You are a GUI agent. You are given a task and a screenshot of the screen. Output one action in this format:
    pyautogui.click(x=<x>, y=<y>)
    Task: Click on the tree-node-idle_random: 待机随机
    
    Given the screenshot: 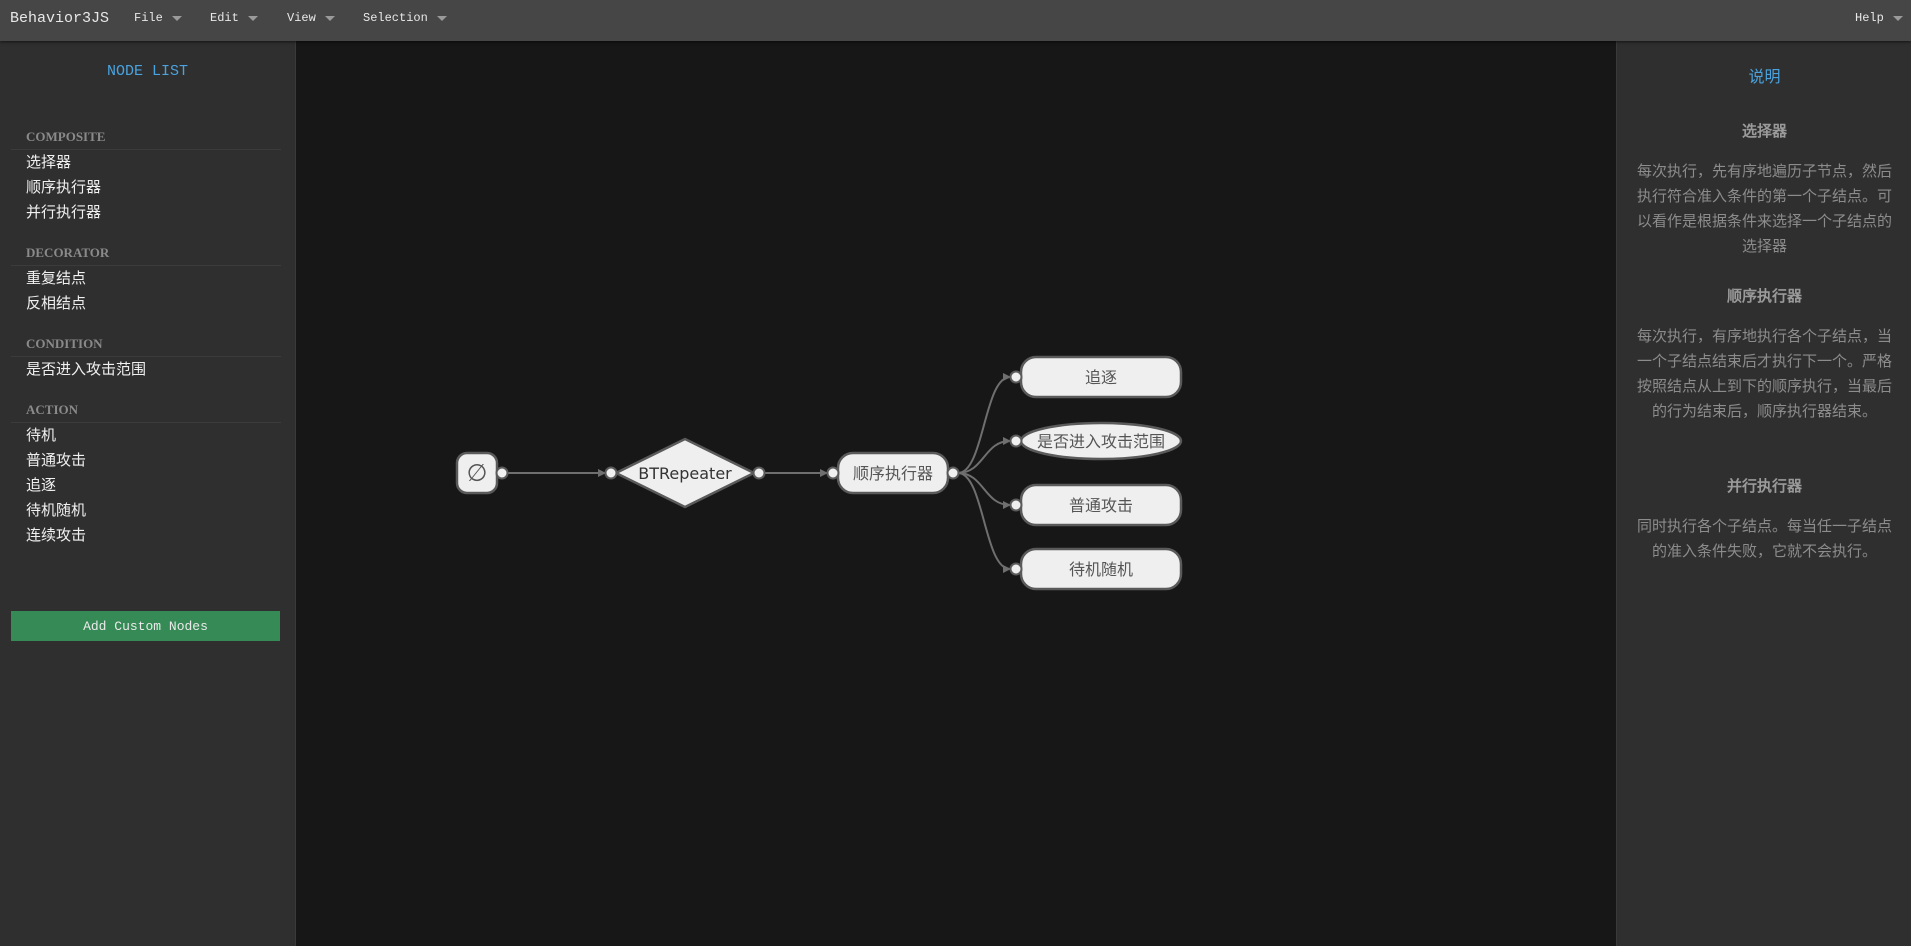 What is the action you would take?
    pyautogui.click(x=1096, y=569)
    